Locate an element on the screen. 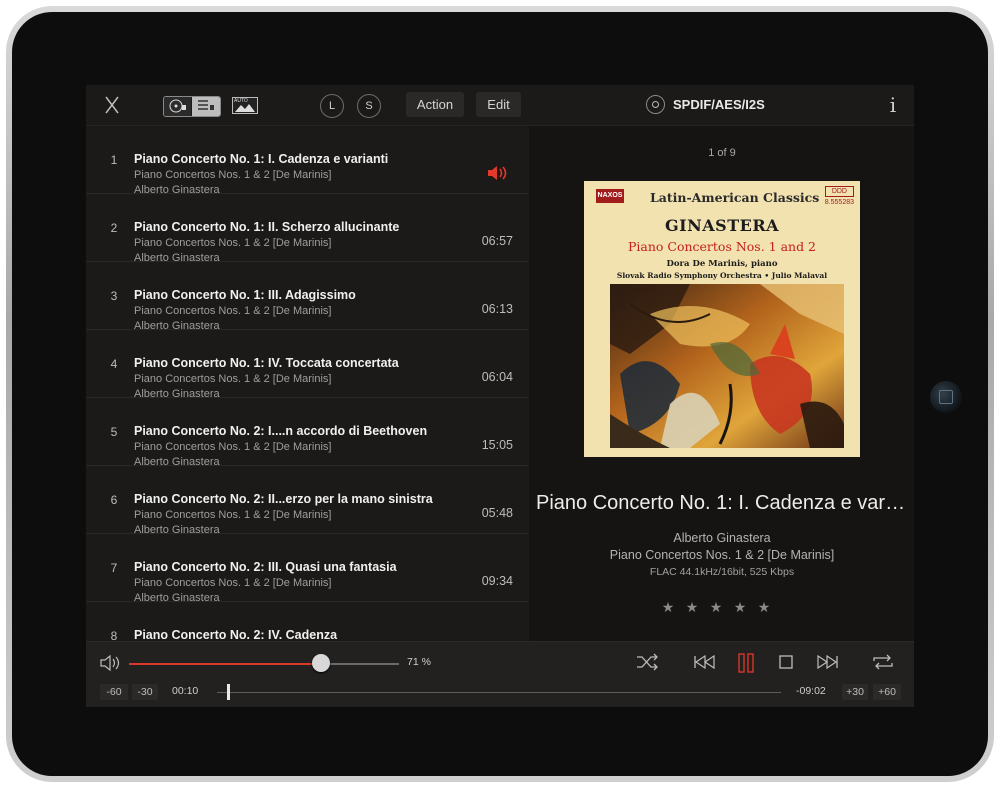  skip-forward-60-button: +60 is located at coordinates (887, 692).